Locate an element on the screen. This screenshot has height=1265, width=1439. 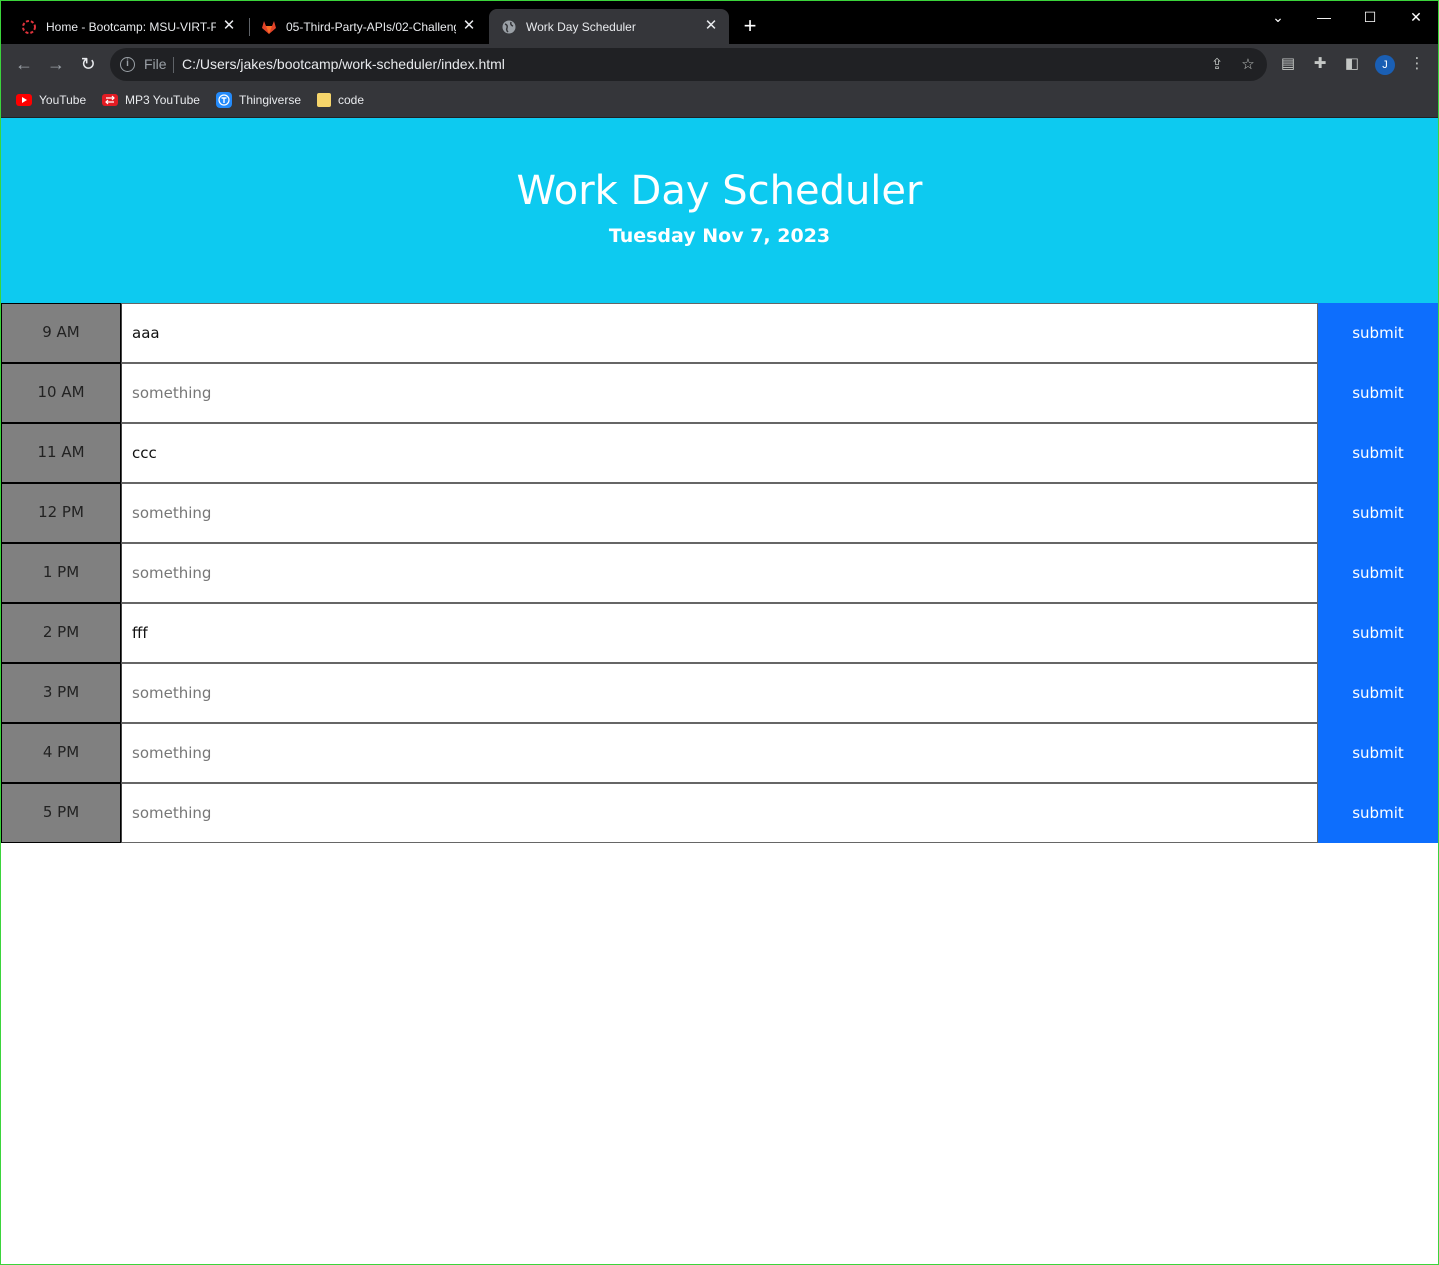
menu-kebab-icon: ⋮ is located at coordinates (1417, 64).